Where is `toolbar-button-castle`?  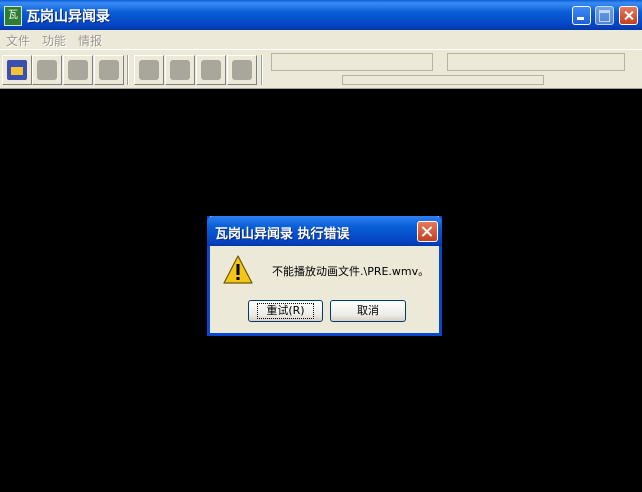
toolbar-button-castle is located at coordinates (17, 70).